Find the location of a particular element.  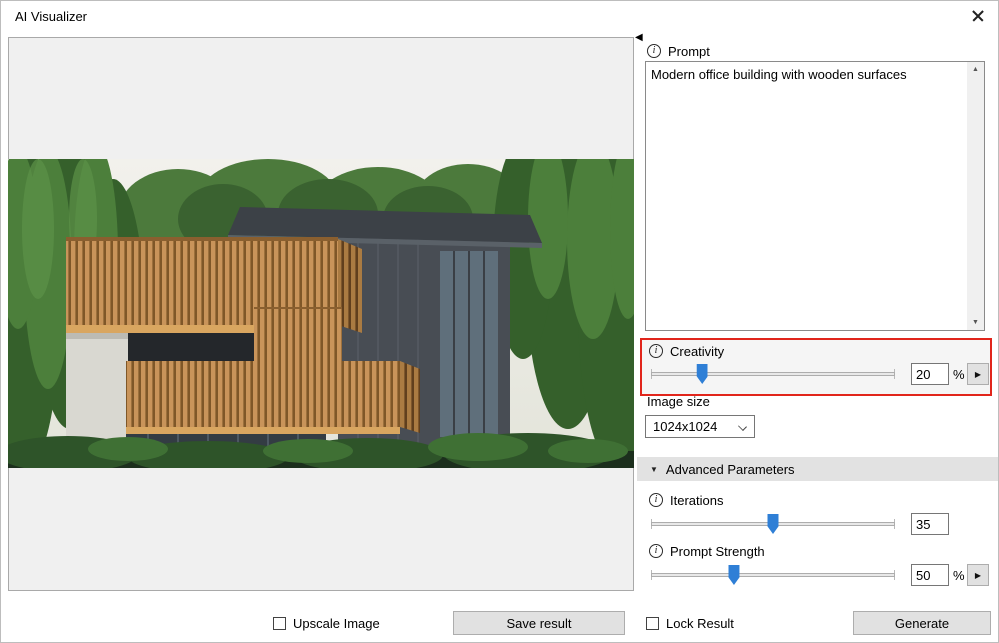

collapse-panel-icon: ◀ is located at coordinates (639, 37).